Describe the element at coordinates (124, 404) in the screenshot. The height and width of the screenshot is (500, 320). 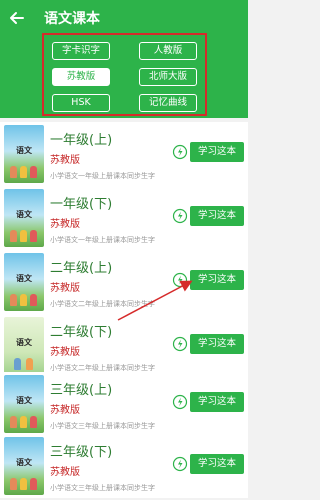
I see `book-item: 语文 三年级(上) 苏教版 小学语文三年级上册课本同步生字 学习这本` at that location.